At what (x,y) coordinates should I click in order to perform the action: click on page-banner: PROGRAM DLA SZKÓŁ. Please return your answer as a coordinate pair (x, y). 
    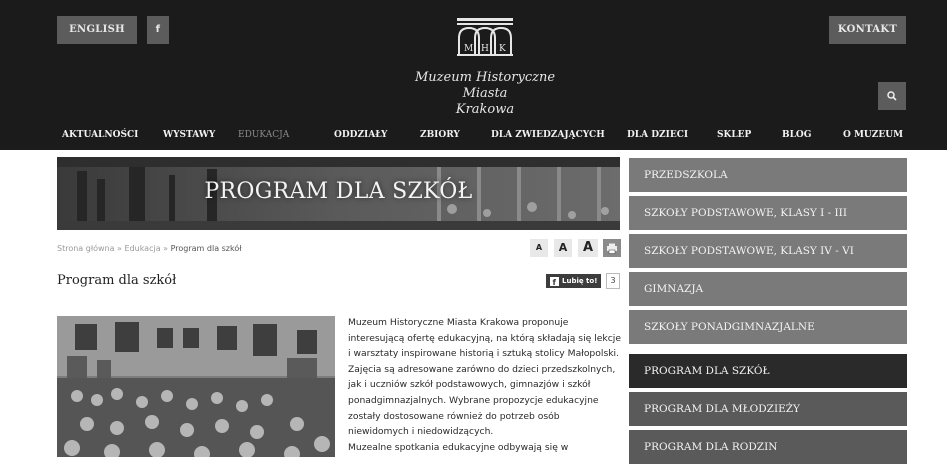
    Looking at the image, I should click on (338, 193).